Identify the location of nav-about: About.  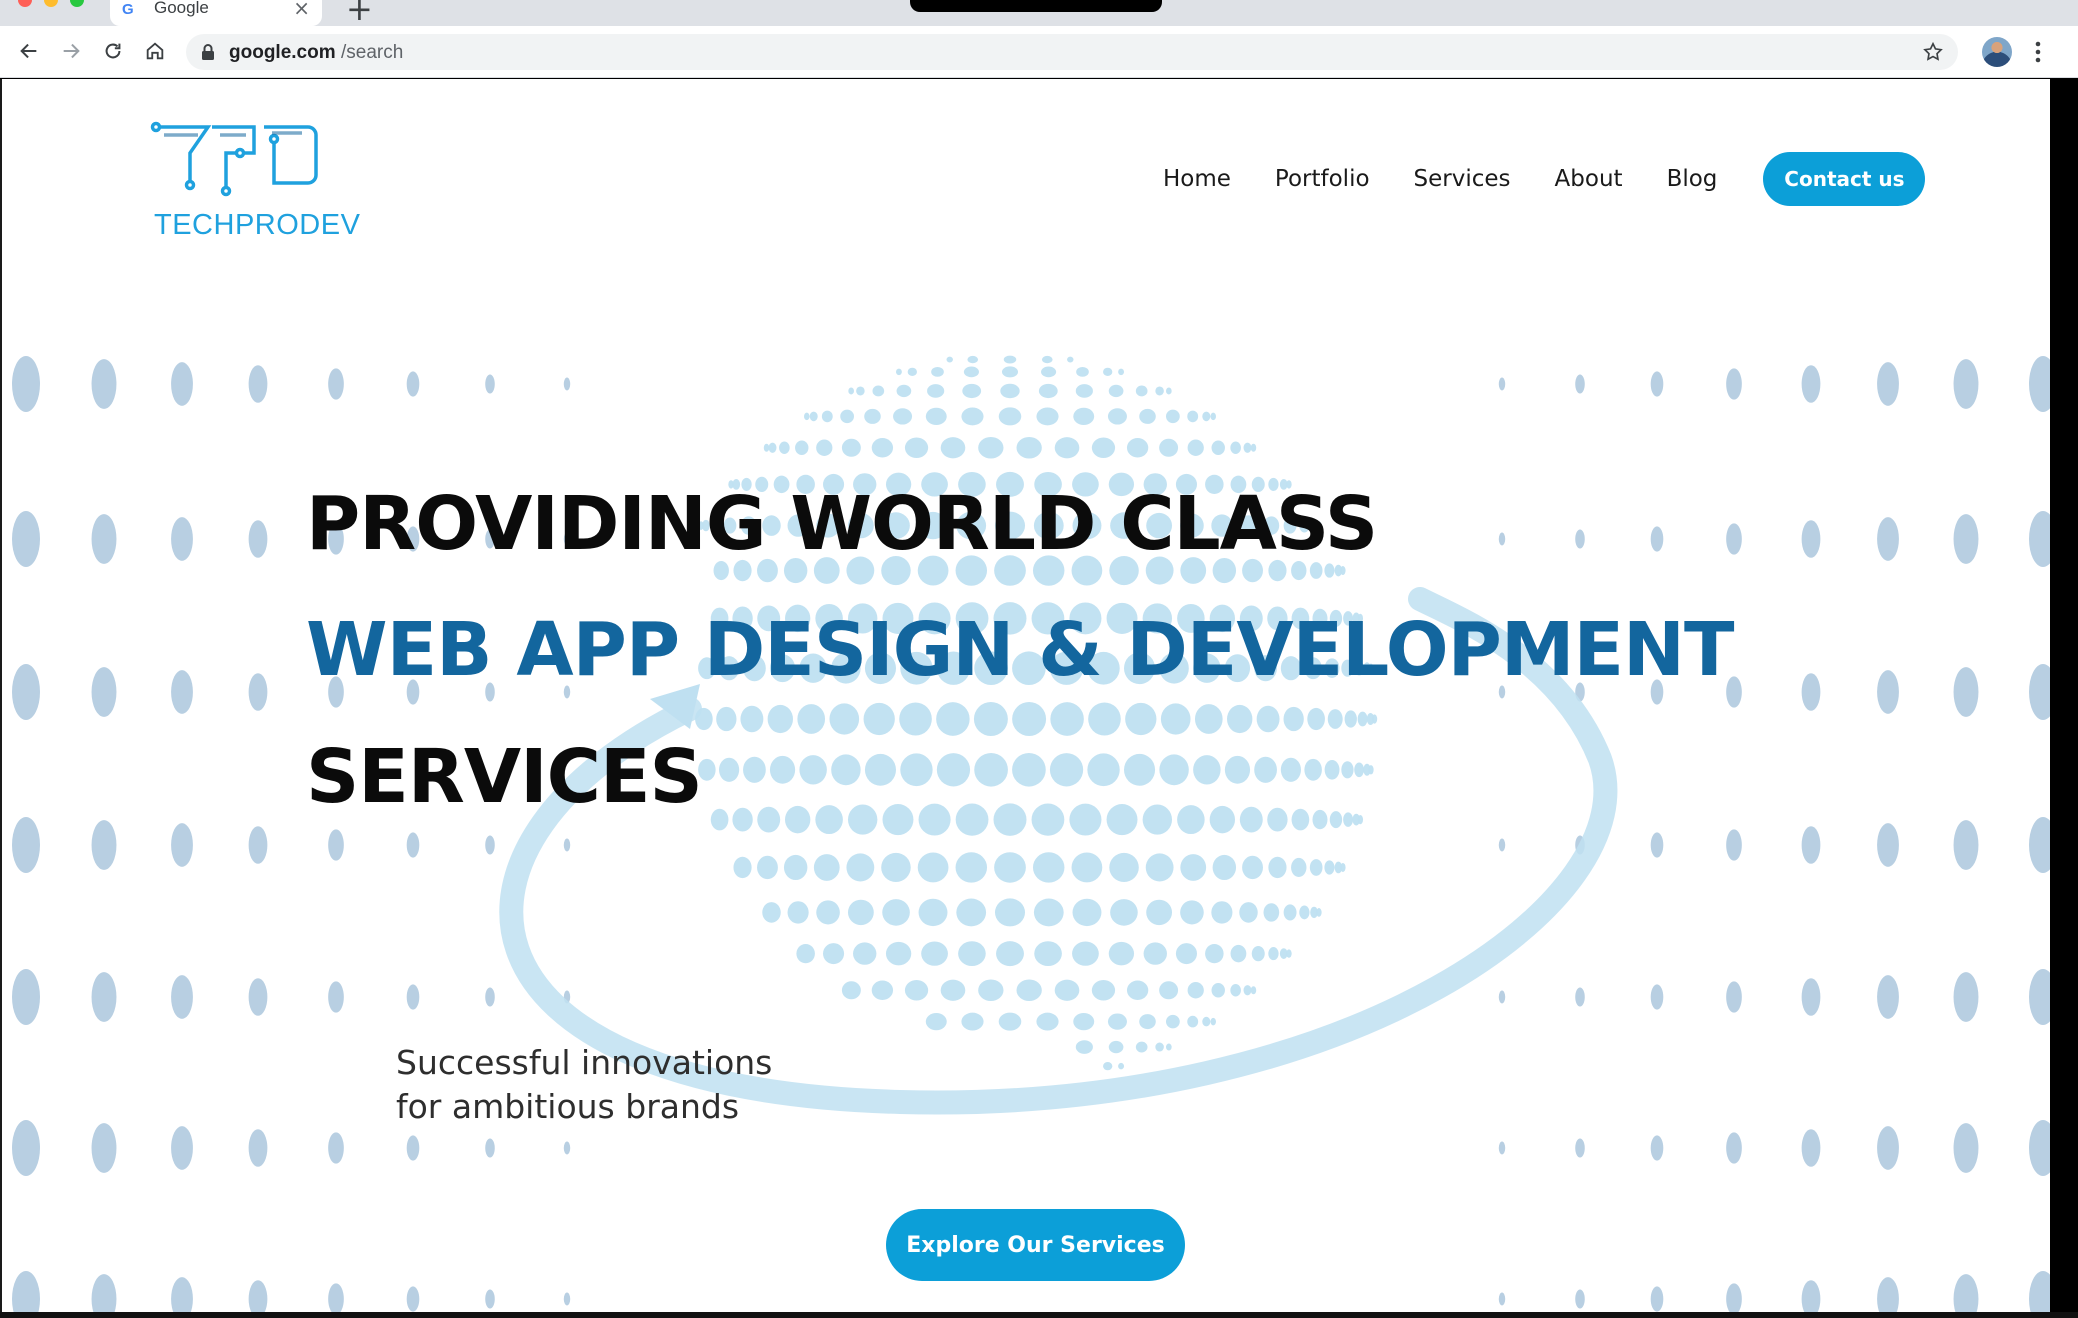
(1589, 179).